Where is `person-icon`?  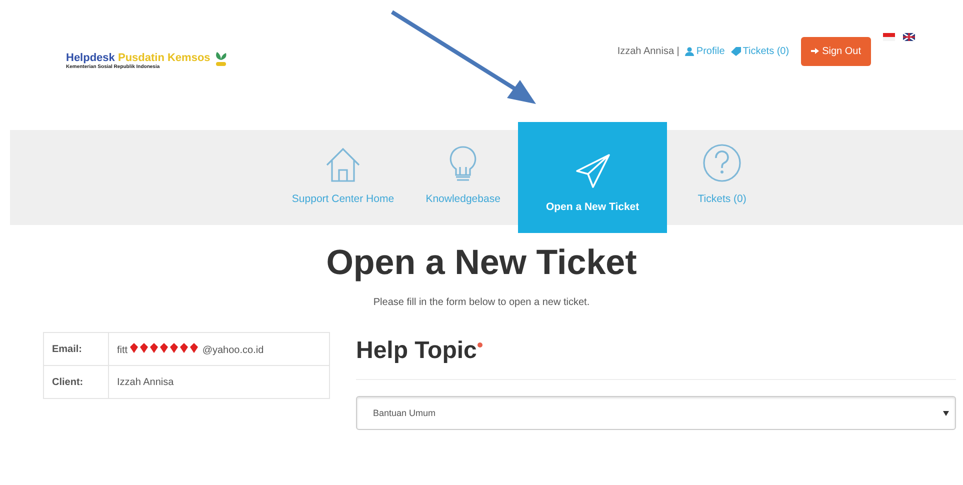
person-icon is located at coordinates (689, 51).